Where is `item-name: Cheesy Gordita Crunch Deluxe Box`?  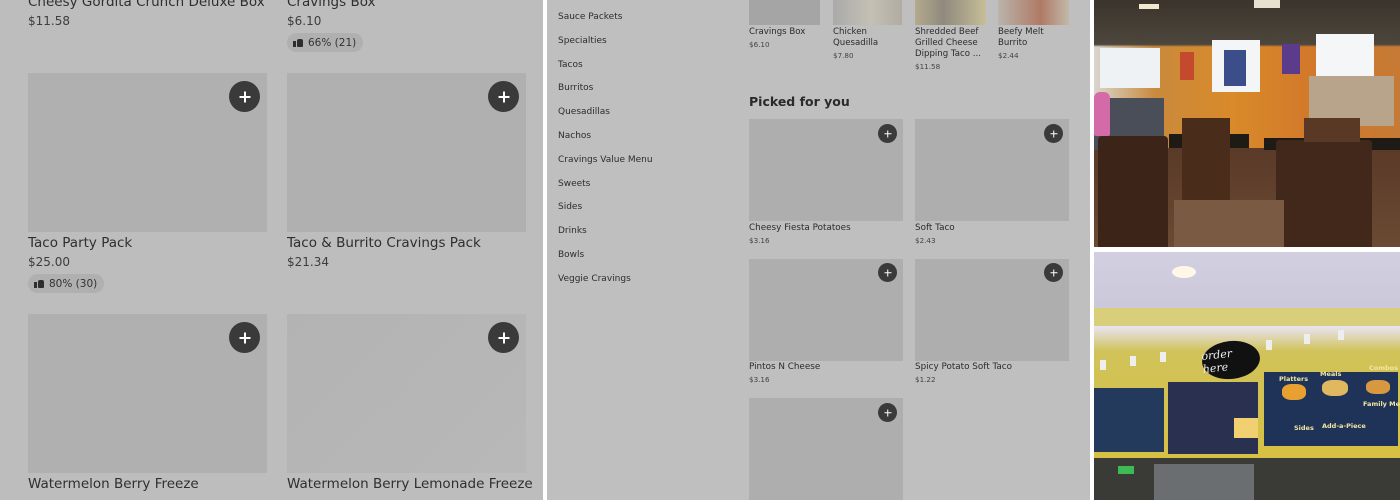
item-name: Cheesy Gordita Crunch Deluxe Box is located at coordinates (146, 5).